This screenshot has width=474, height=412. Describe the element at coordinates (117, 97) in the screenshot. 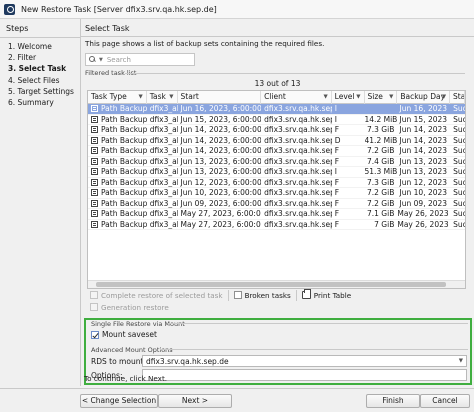

I see `column-task-type: Task Type ▼` at that location.